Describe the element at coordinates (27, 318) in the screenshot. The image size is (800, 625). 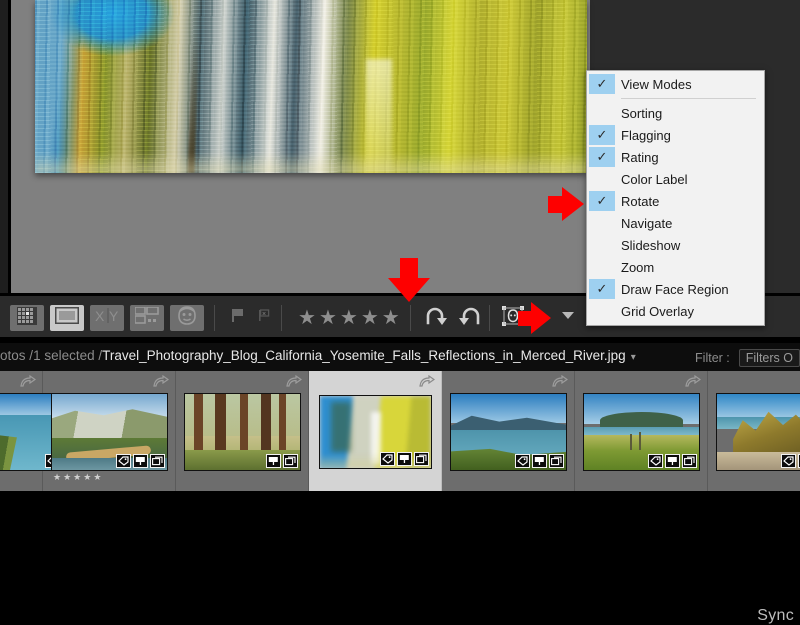
I see `grid-view-button` at that location.